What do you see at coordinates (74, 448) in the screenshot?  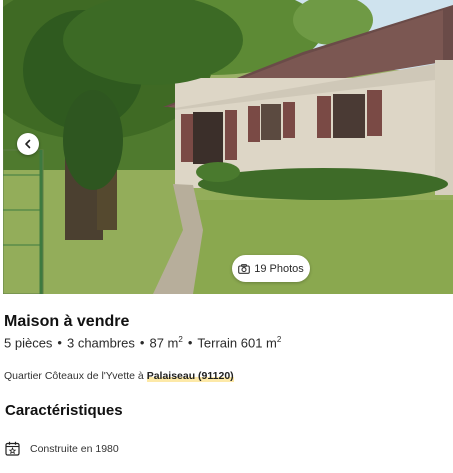 I see `characteristic-label: Construite en 1980` at bounding box center [74, 448].